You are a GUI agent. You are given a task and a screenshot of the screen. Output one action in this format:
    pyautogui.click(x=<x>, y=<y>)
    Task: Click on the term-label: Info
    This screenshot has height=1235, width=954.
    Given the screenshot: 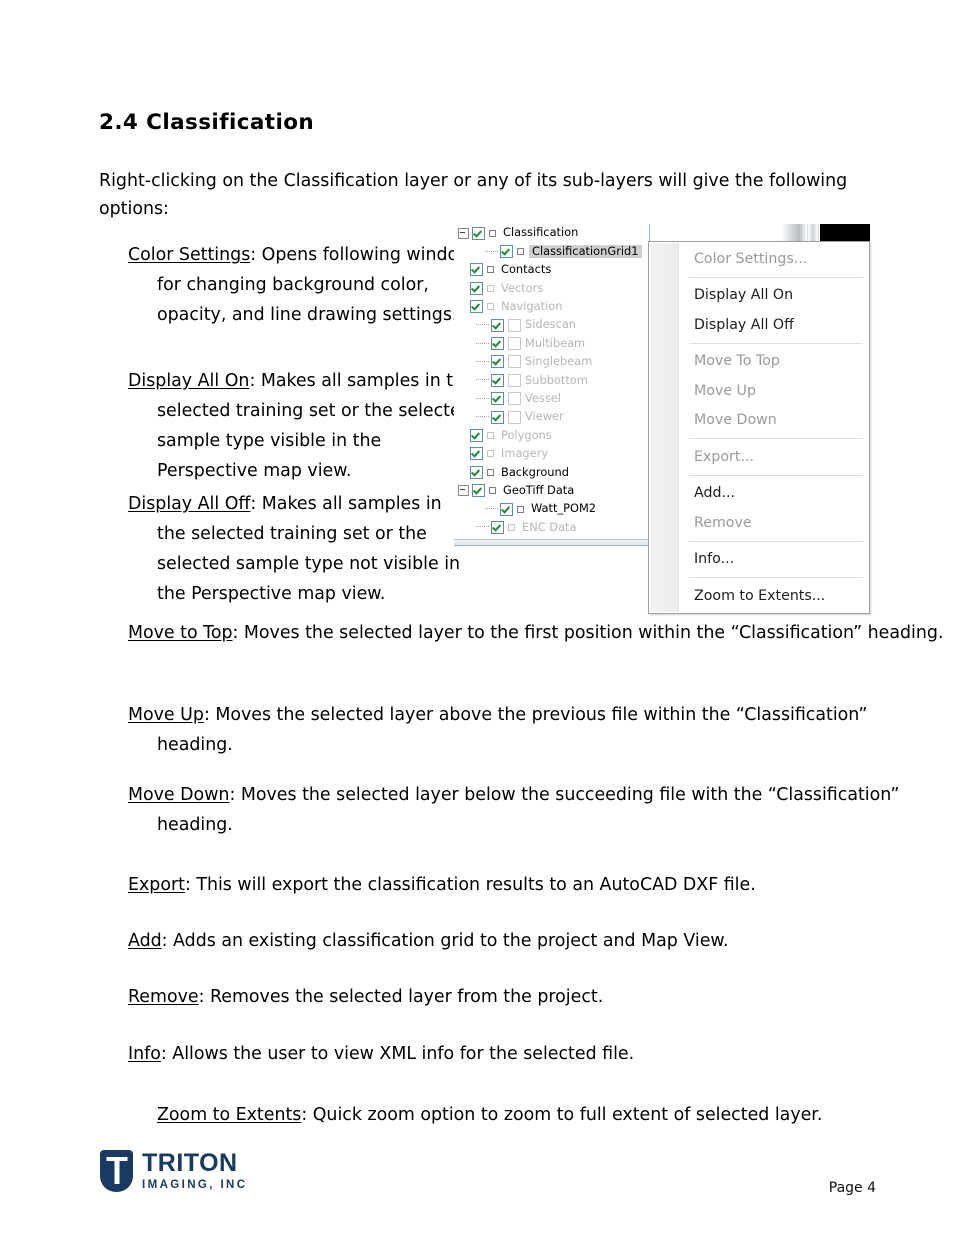 What is the action you would take?
    pyautogui.click(x=144, y=1054)
    